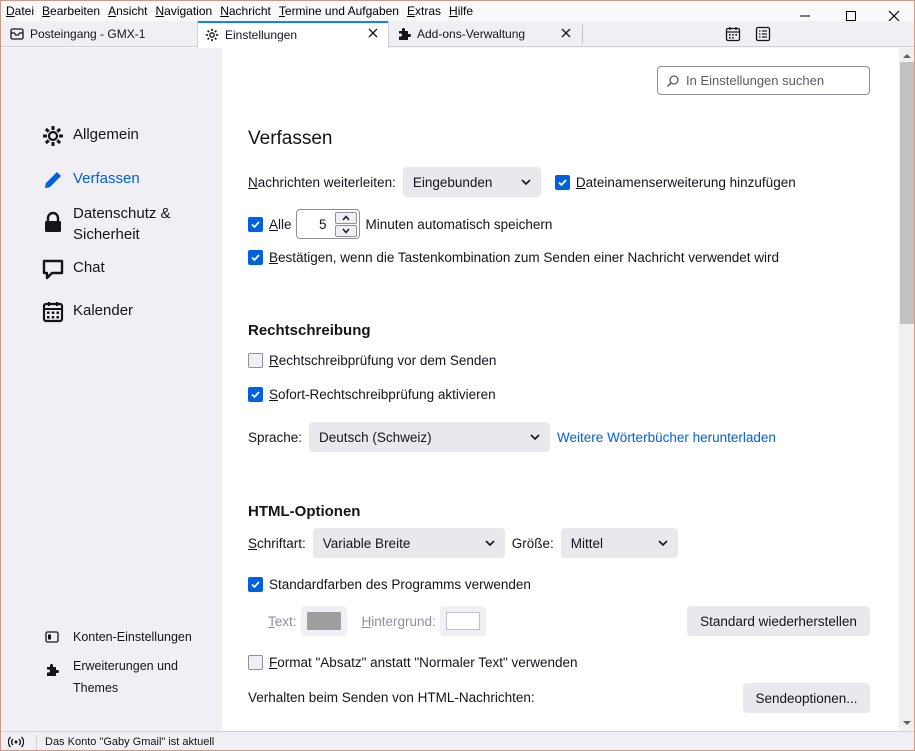  I want to click on background-color-swatch, so click(462, 621).